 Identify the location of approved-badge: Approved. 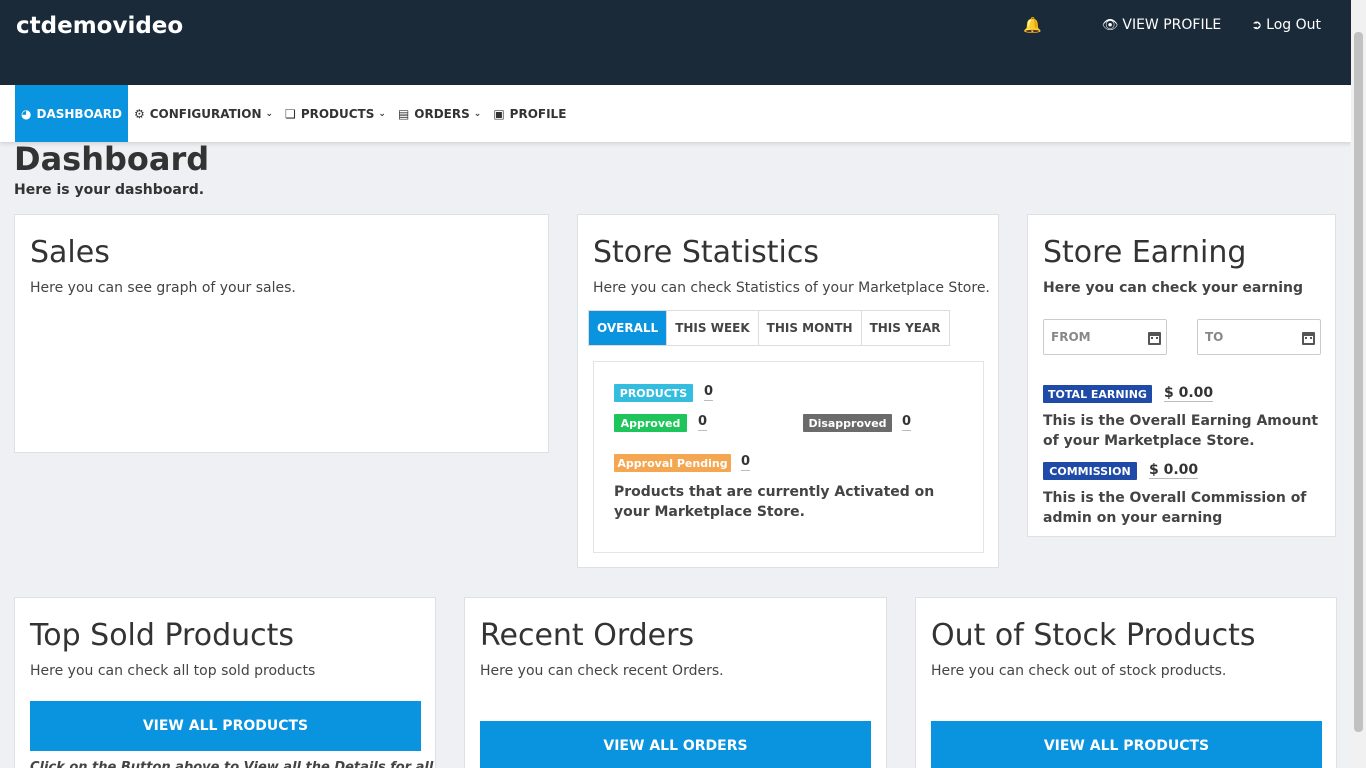
(650, 423).